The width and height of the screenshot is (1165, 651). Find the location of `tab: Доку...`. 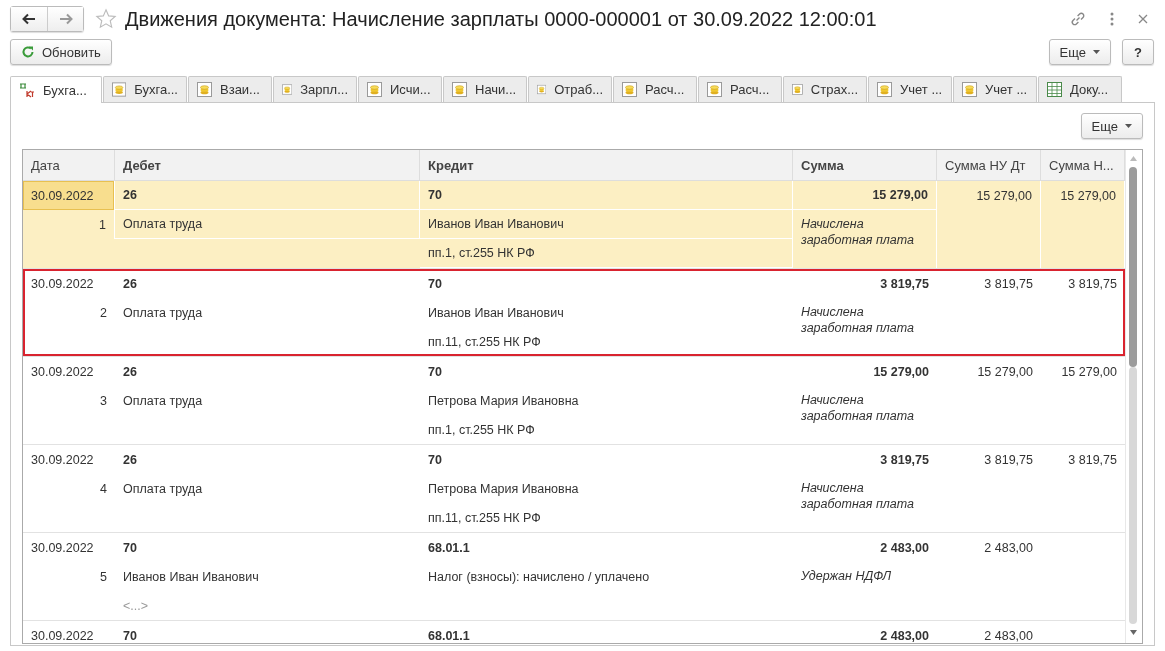

tab: Доку... is located at coordinates (1080, 89).